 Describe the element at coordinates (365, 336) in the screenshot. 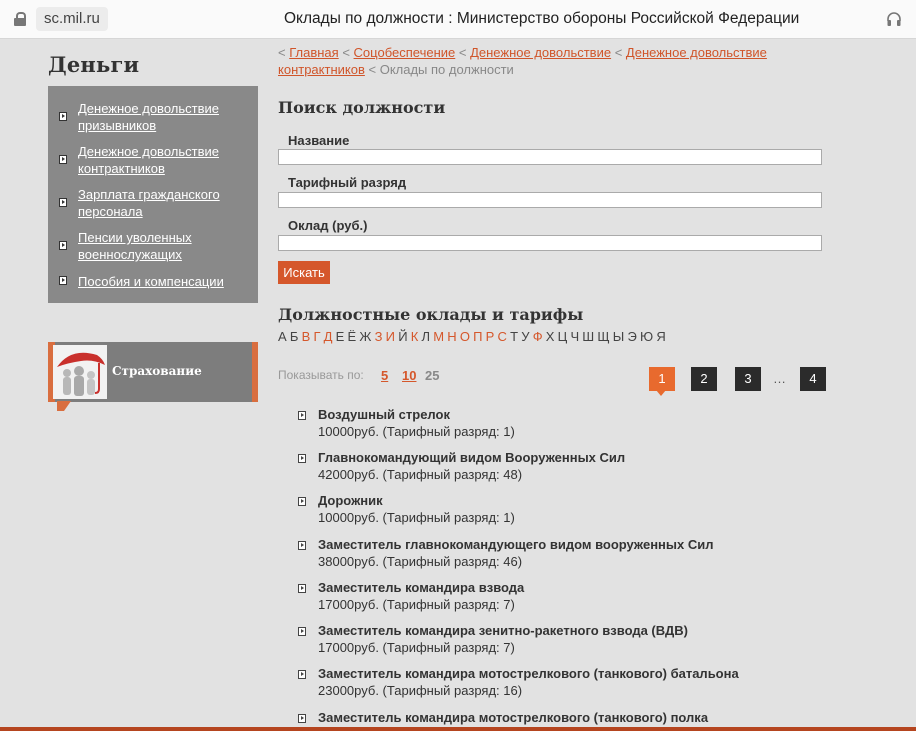

I see `alphabet-letter: Ж` at that location.